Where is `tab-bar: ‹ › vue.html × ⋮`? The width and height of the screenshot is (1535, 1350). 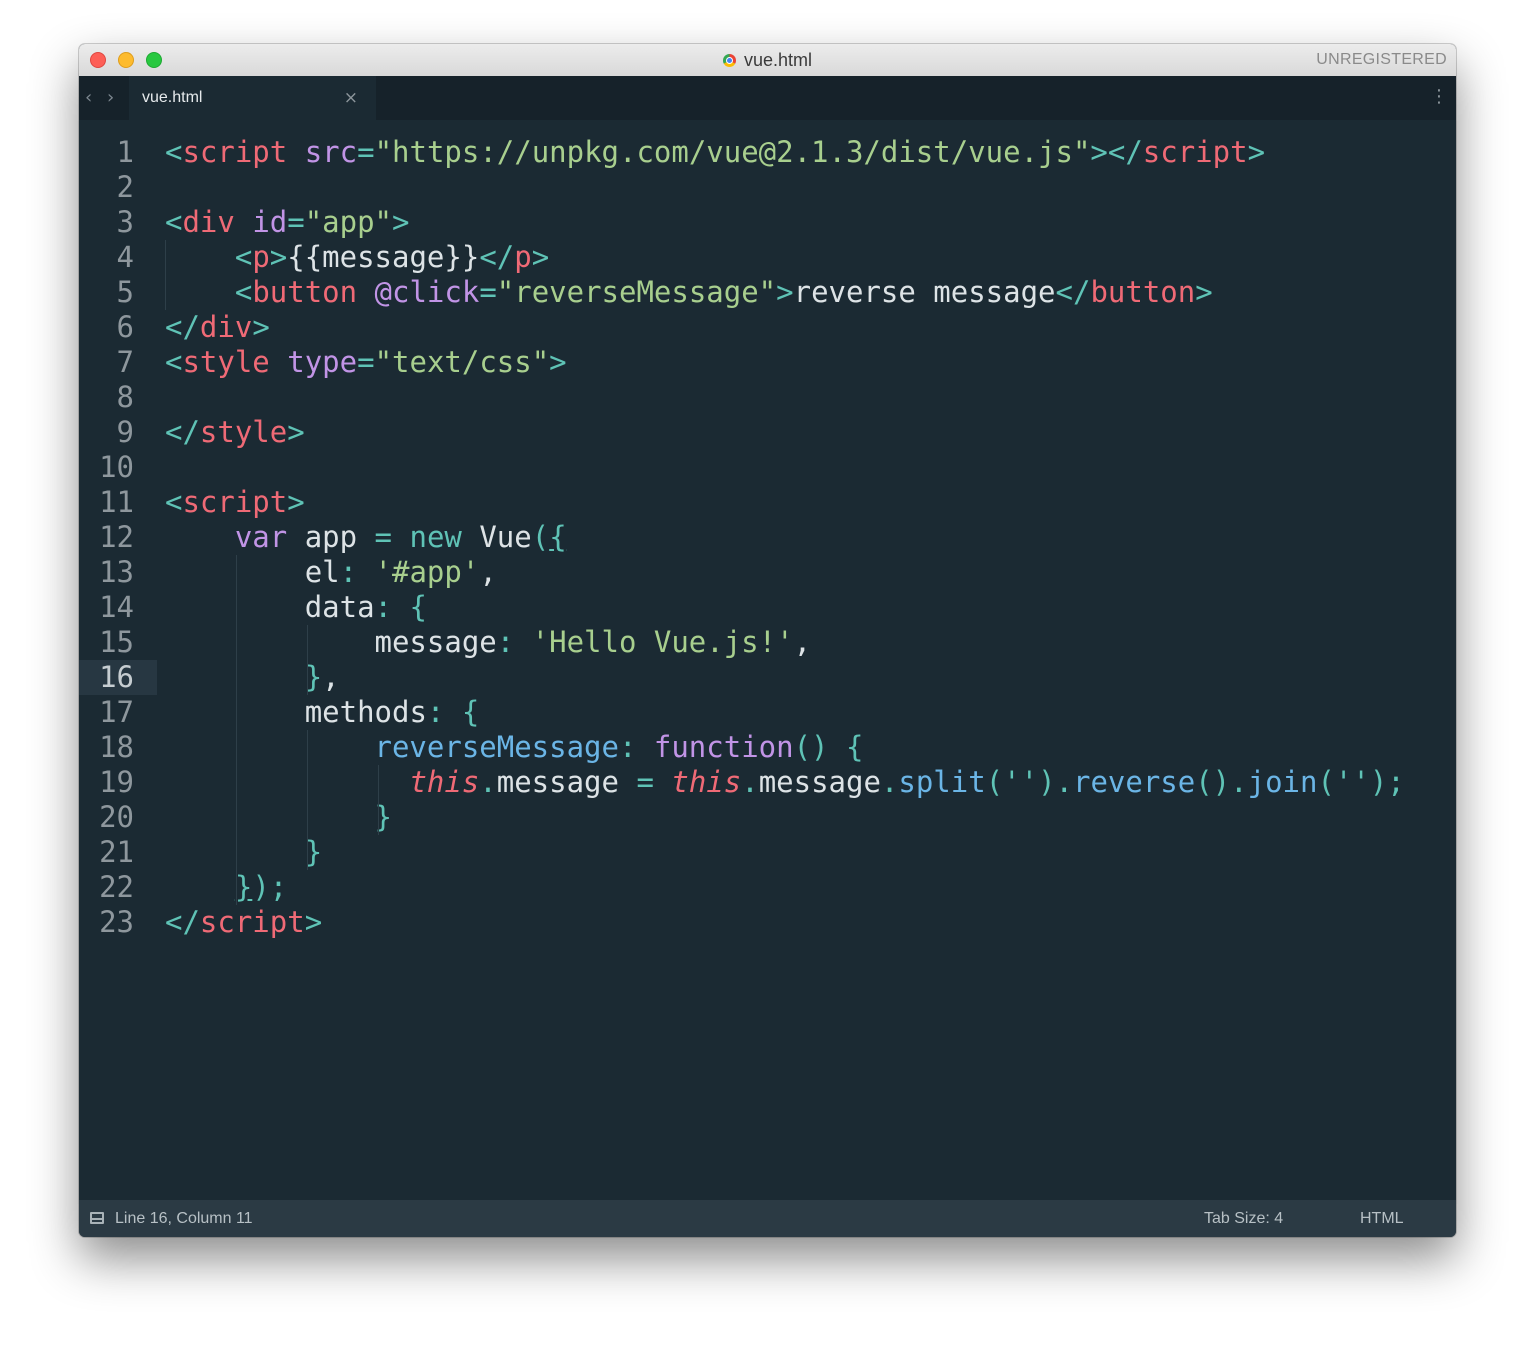 tab-bar: ‹ › vue.html × ⋮ is located at coordinates (767, 98).